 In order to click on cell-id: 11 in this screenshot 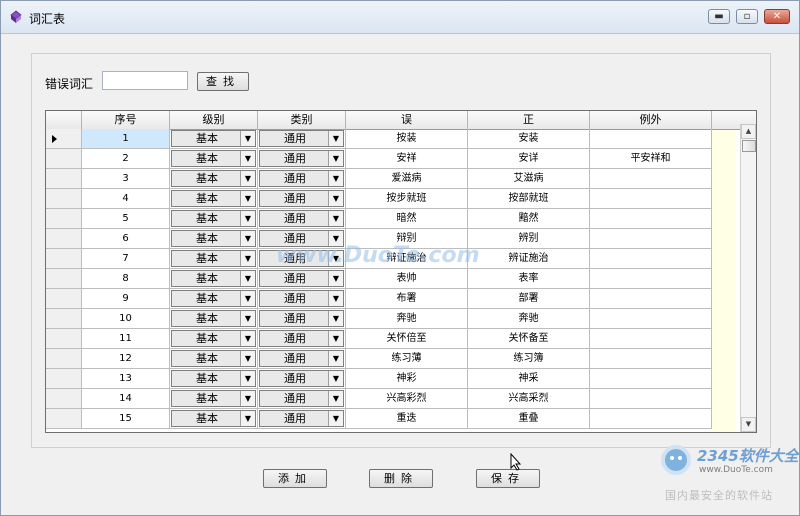, I will do `click(126, 339)`.